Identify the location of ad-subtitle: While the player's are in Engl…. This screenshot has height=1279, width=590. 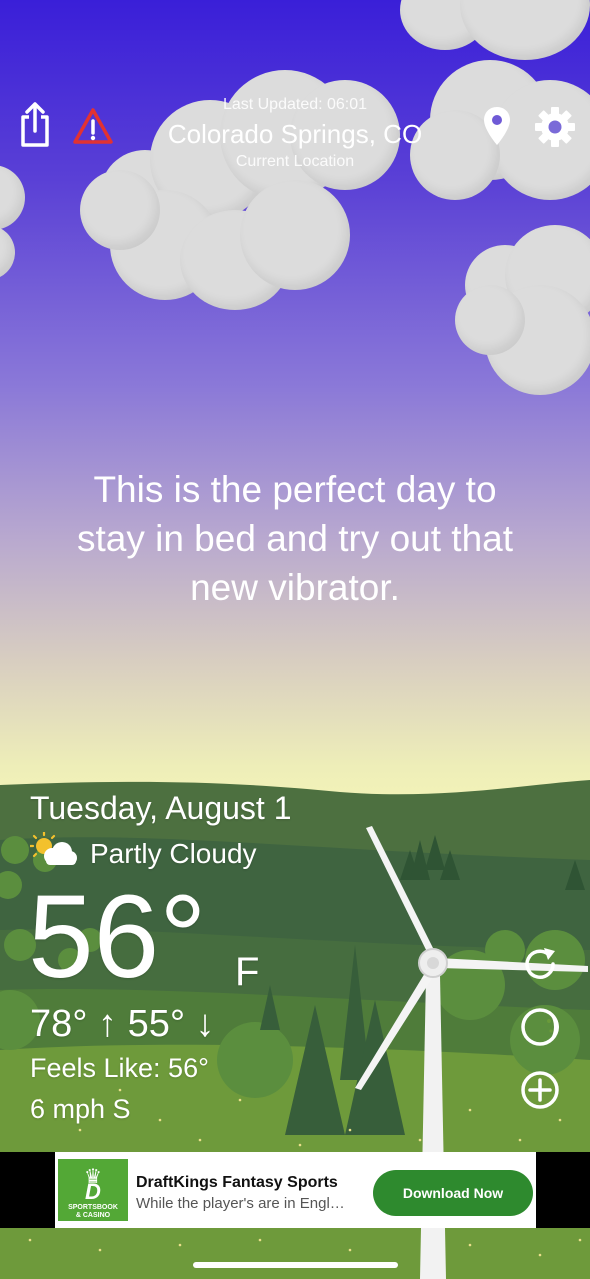
(240, 1203).